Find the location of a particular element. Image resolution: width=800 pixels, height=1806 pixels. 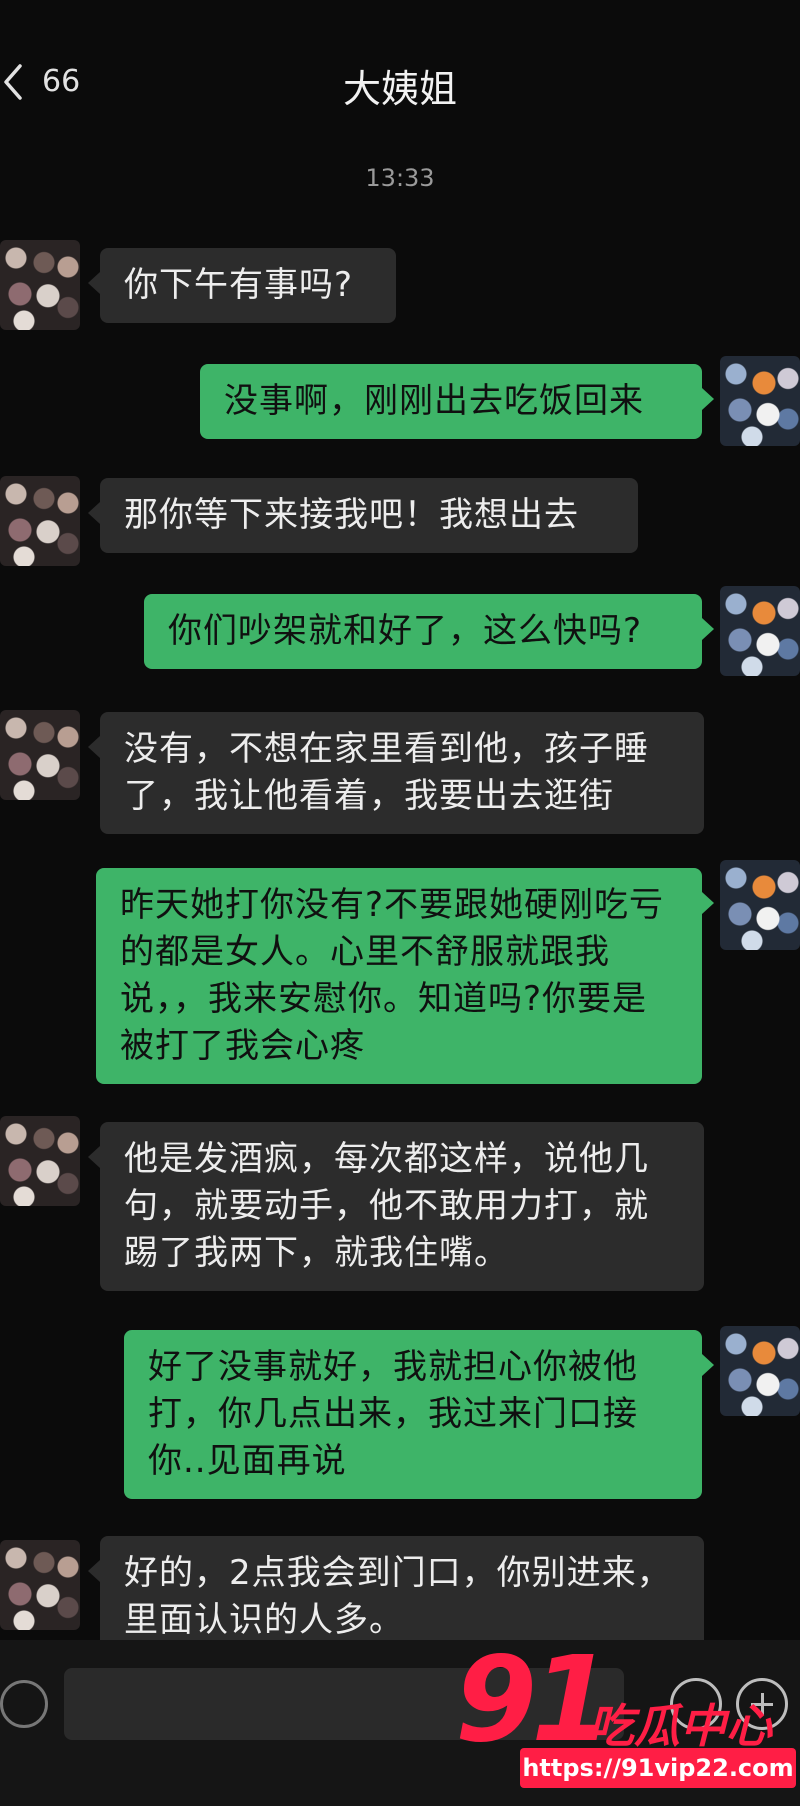

outgoing-message: 好了没事就好，我就担心你被他打，你几点出来，我过来门口接你..见面再说 is located at coordinates (419, 1414).